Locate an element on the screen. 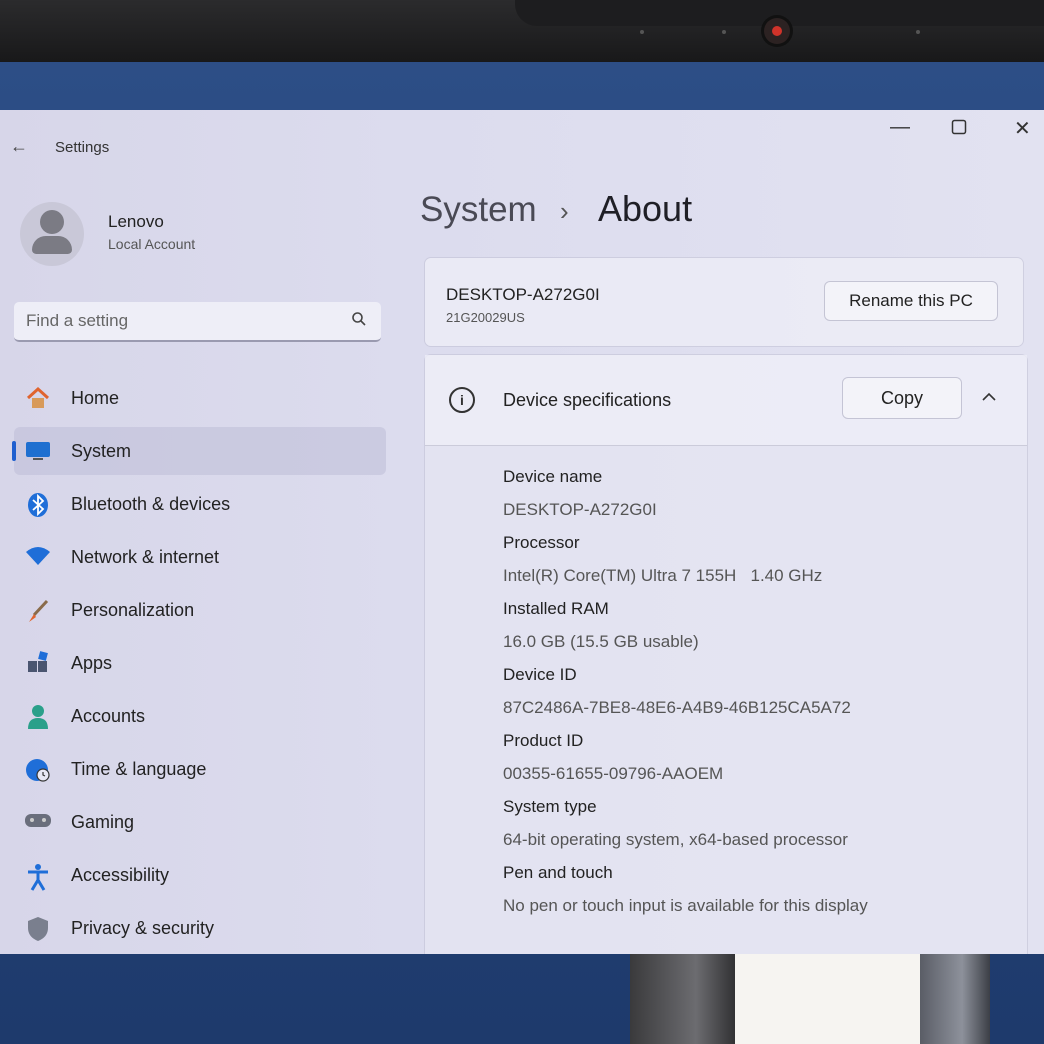 This screenshot has height=1044, width=1044. rename-pc-button: Rename this PC is located at coordinates (911, 301).